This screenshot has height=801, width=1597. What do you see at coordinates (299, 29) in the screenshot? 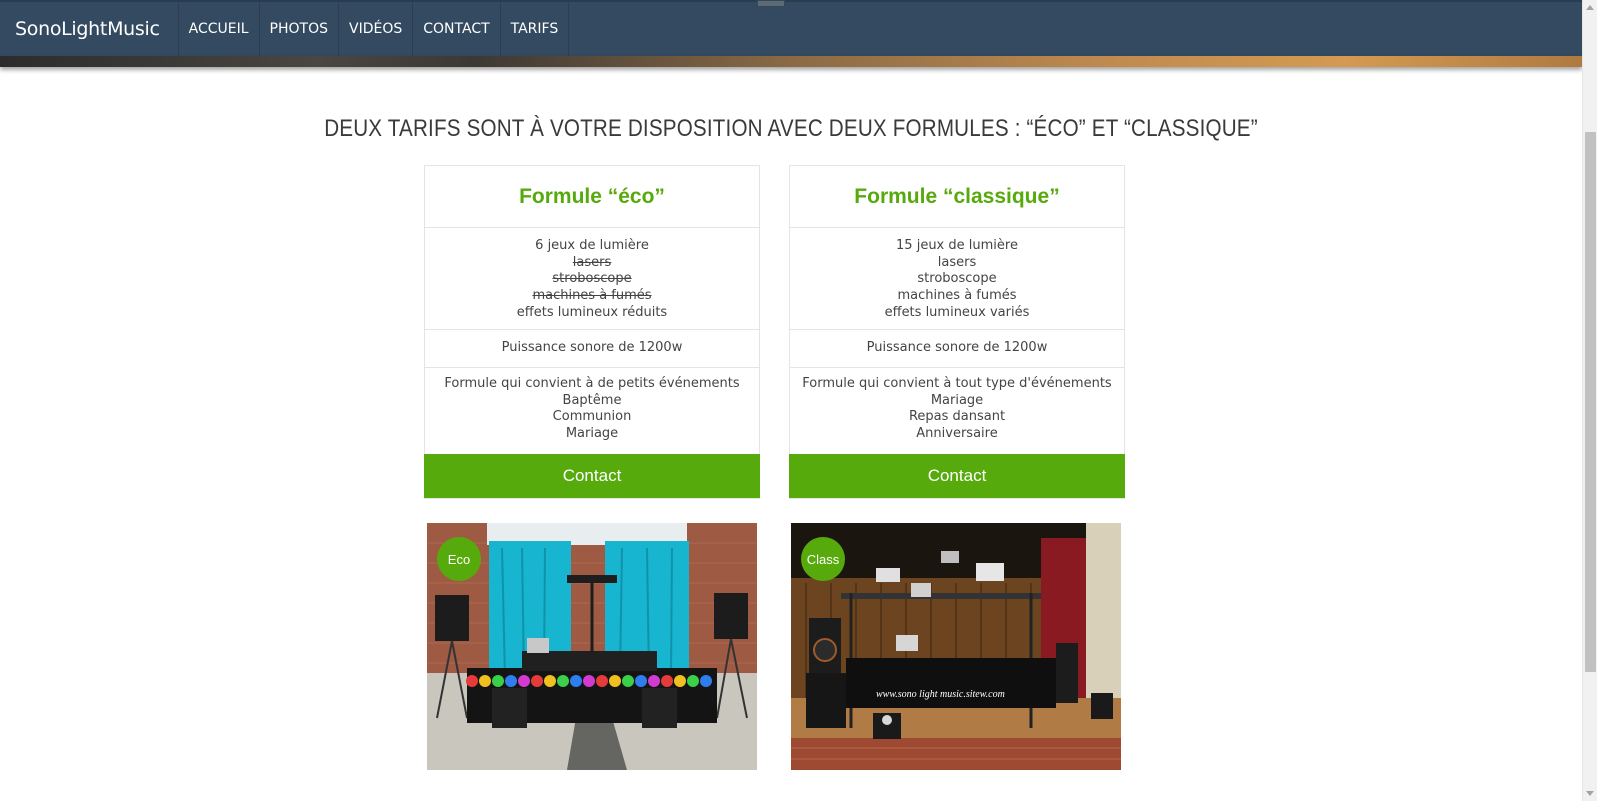
I see `nav-item-photos: PHOTOS` at bounding box center [299, 29].